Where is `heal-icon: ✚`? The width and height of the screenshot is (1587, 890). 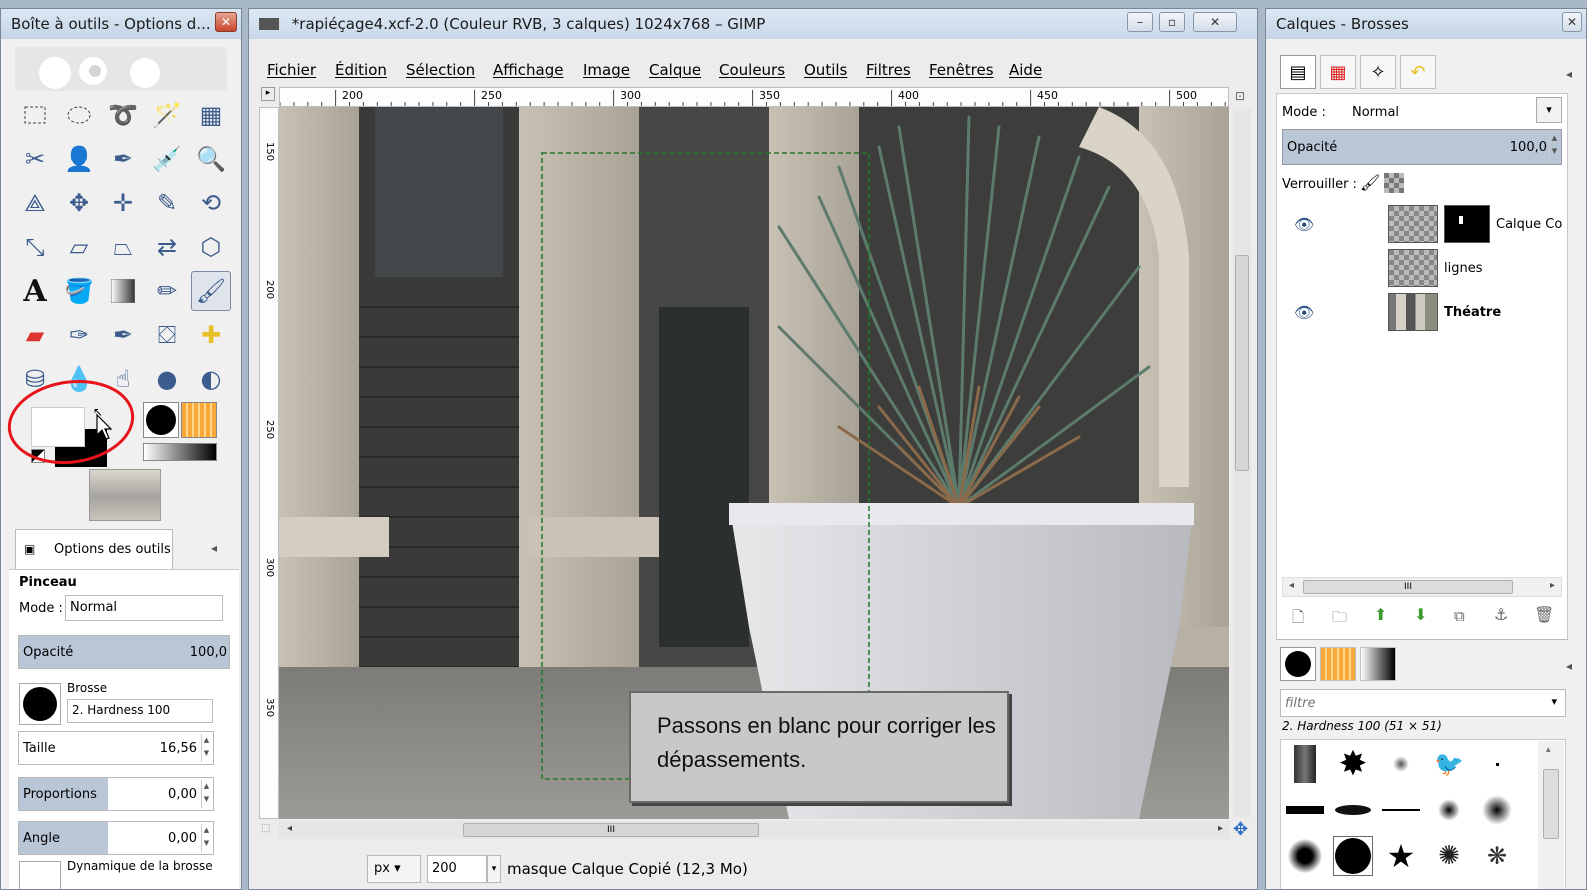 heal-icon: ✚ is located at coordinates (211, 335).